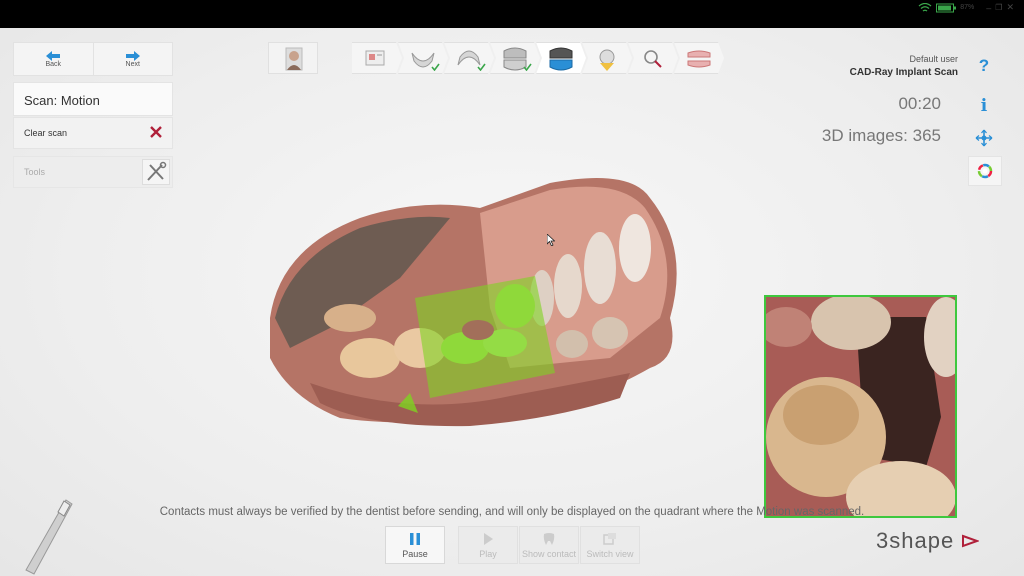  What do you see at coordinates (53, 64) in the screenshot?
I see `back-label: Back` at bounding box center [53, 64].